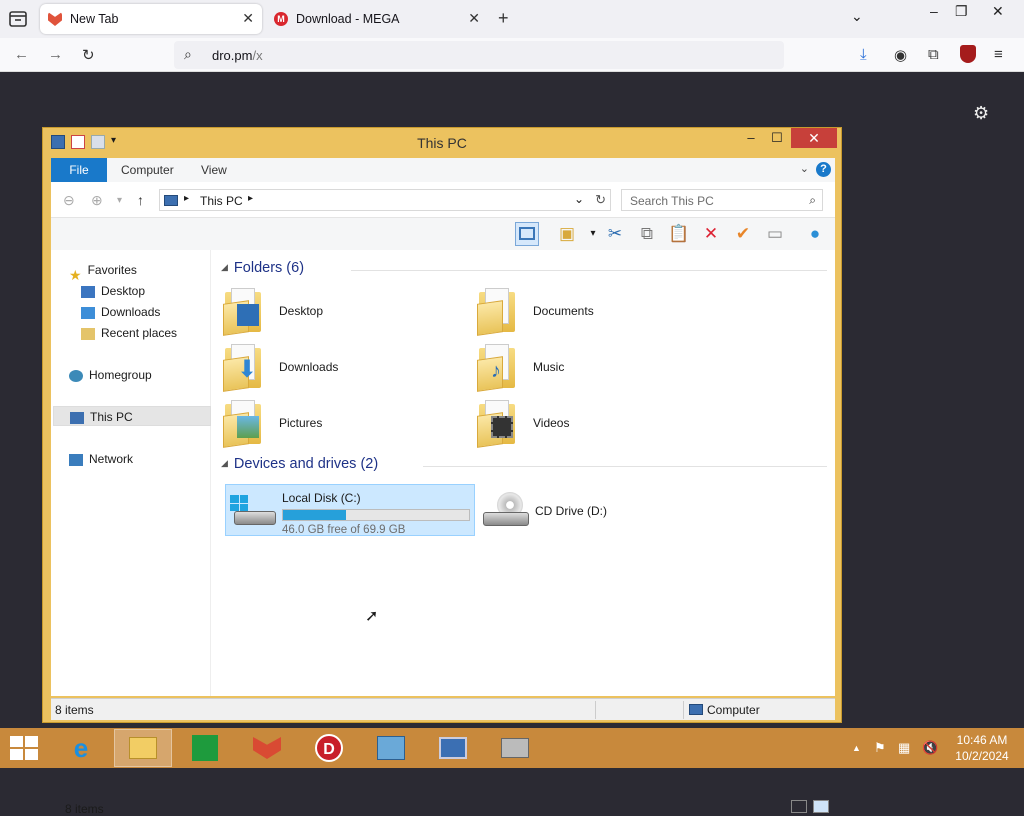  I want to click on folder-music: ♪ Music, so click(597, 368).